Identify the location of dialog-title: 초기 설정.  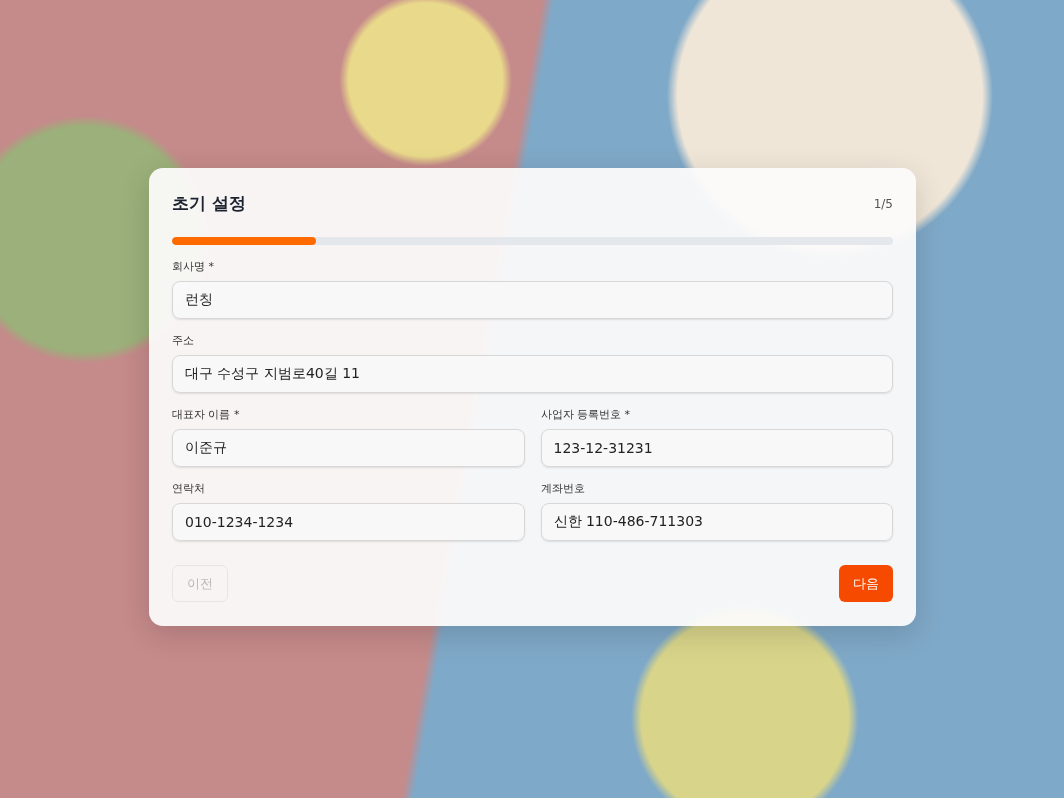
(209, 203).